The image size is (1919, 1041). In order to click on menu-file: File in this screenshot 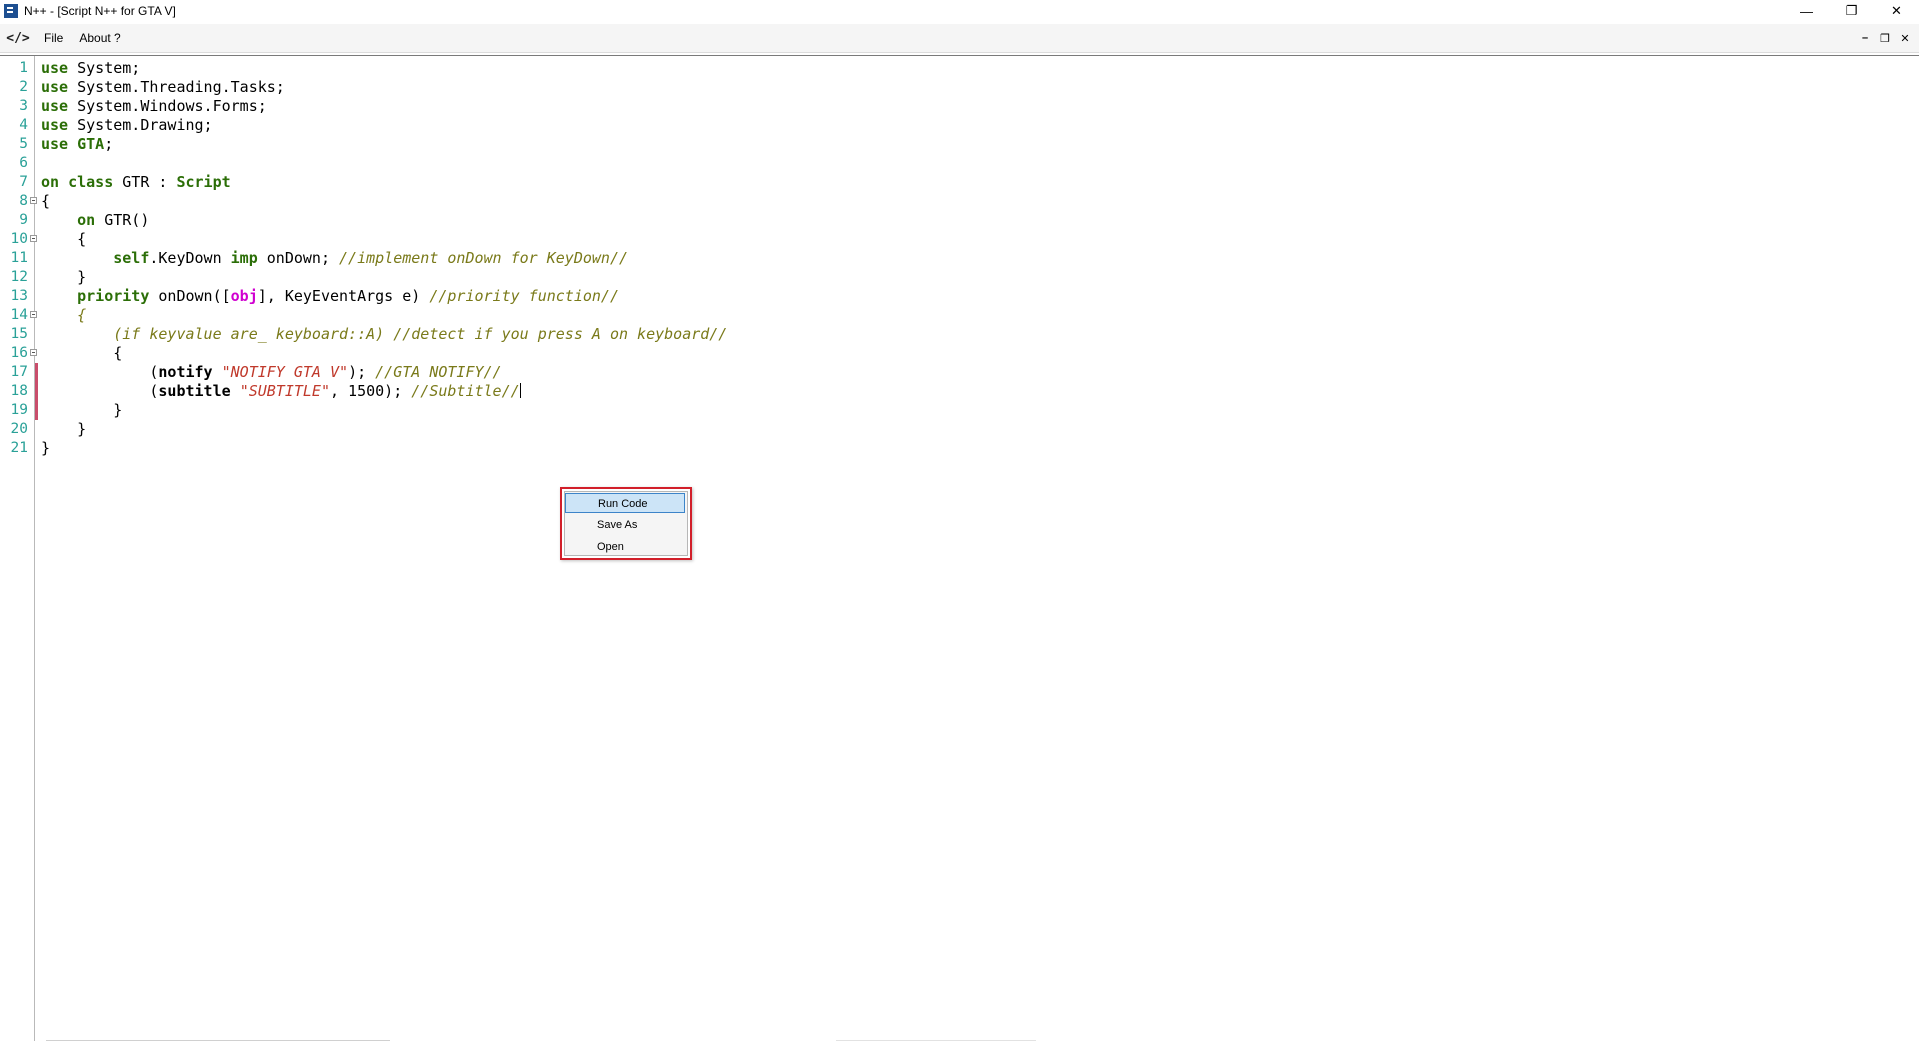, I will do `click(53, 38)`.